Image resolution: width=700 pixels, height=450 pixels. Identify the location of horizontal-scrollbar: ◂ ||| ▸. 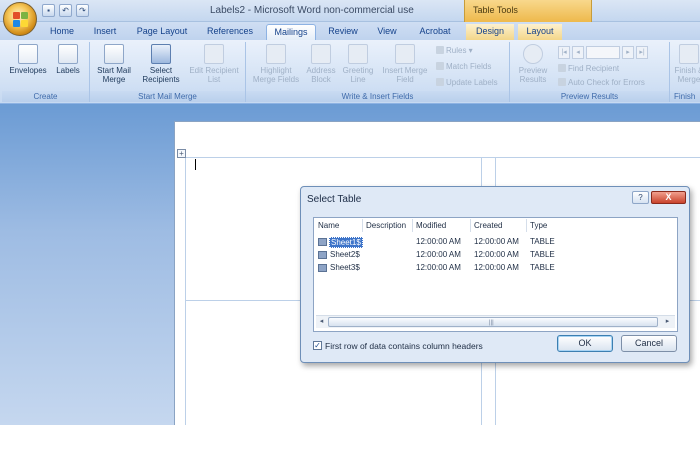
(495, 321).